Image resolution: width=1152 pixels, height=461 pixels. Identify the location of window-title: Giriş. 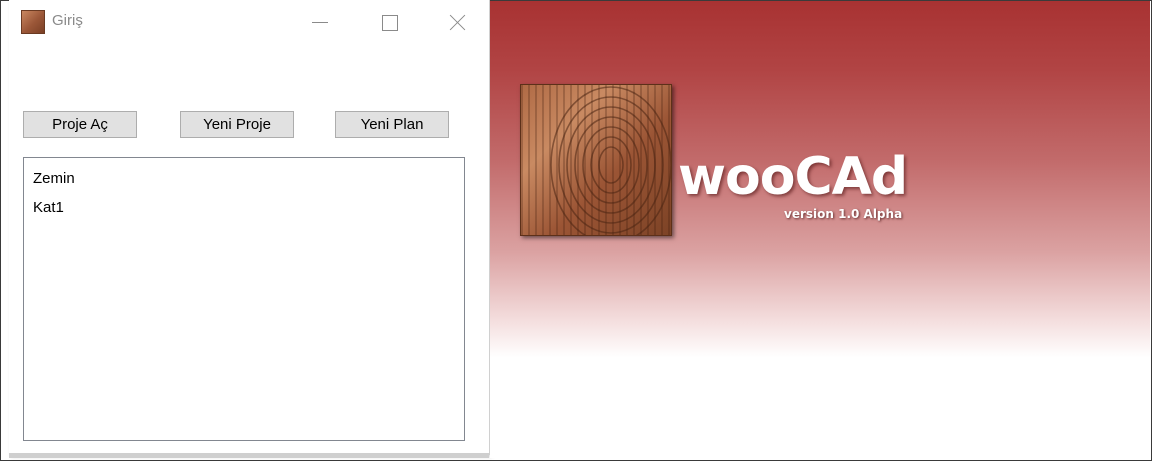
(67, 20).